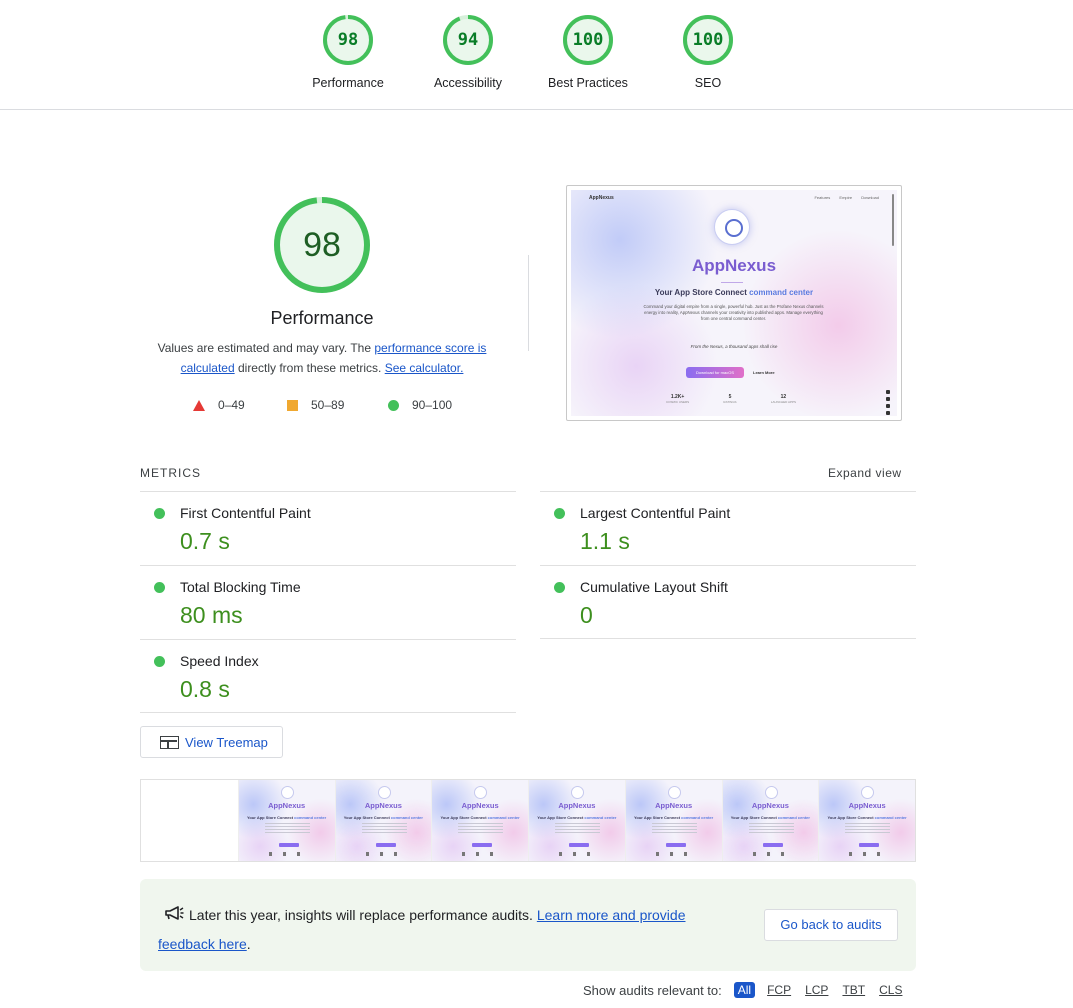 The image size is (1073, 1008). What do you see at coordinates (328, 676) in the screenshot?
I see `metric-speed-index: Speed Index 0.8 s` at bounding box center [328, 676].